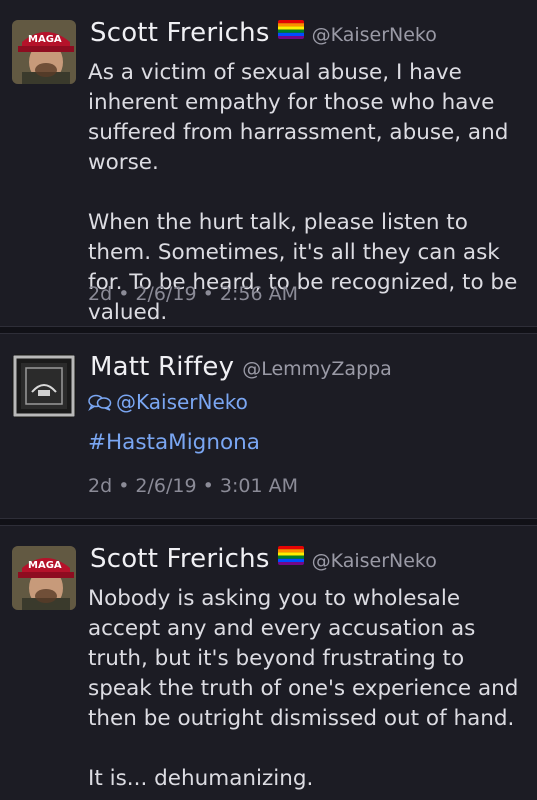  Describe the element at coordinates (193, 294) in the screenshot. I see `timestamp: 2d • 2/6/19 • 2:56 AM` at that location.